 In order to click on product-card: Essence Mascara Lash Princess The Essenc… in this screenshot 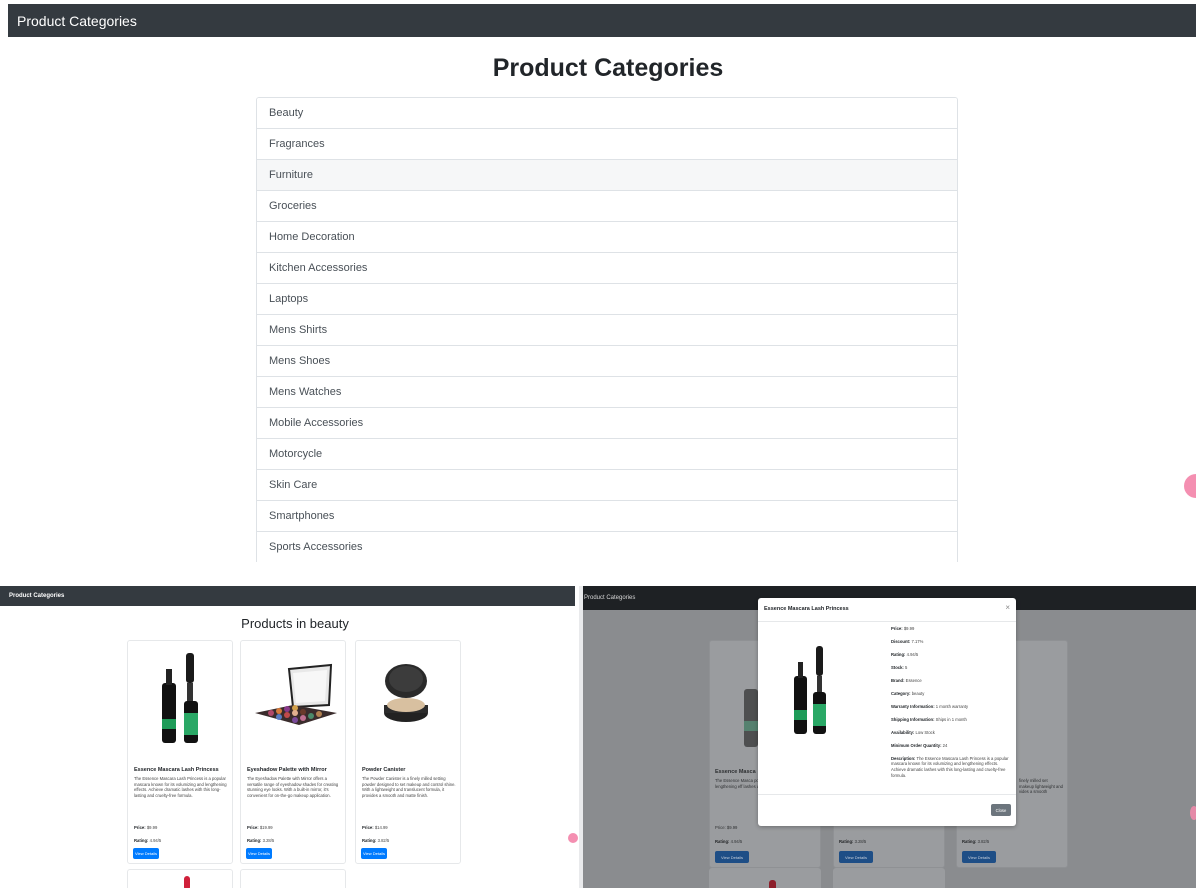, I will do `click(180, 752)`.